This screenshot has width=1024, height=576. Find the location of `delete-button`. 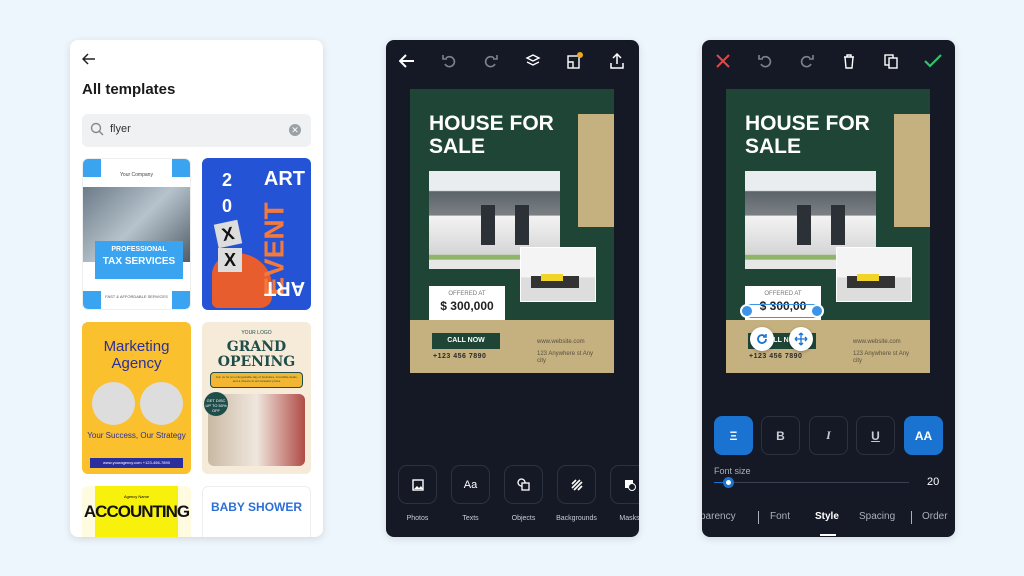

delete-button is located at coordinates (849, 61).